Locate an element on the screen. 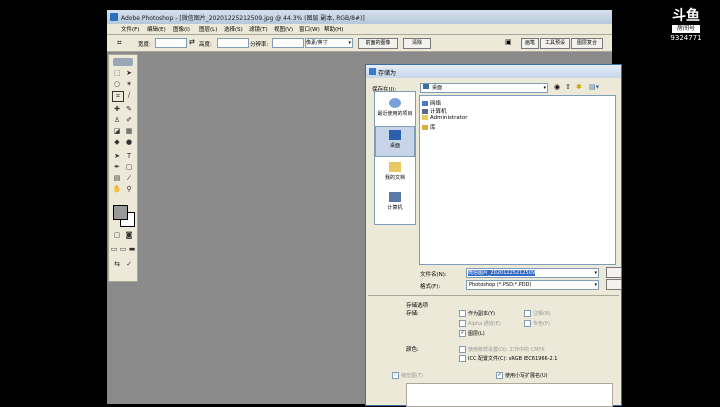 The width and height of the screenshot is (720, 407). clear-button: 清除 is located at coordinates (417, 43).